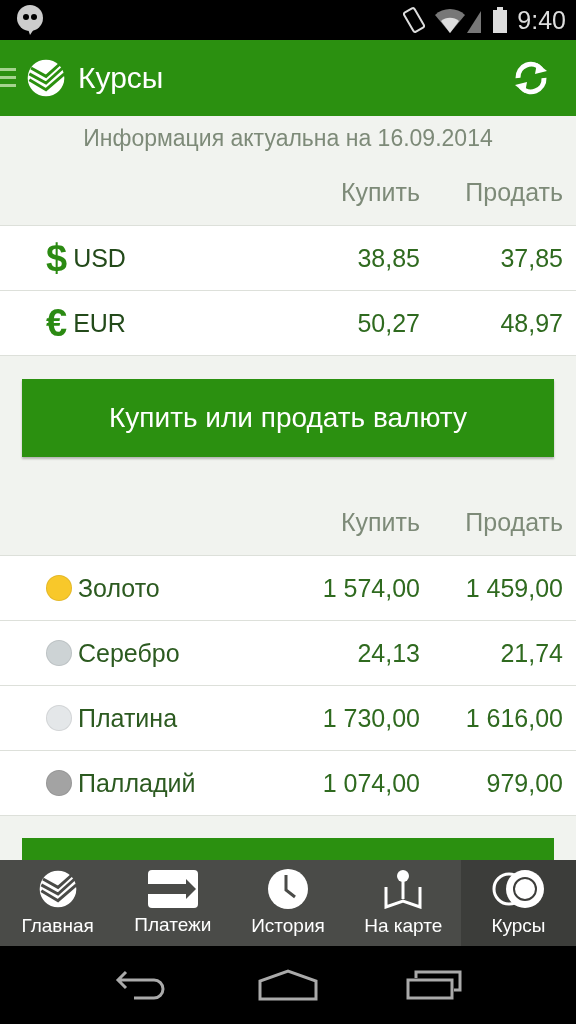 Image resolution: width=576 pixels, height=1024 pixels. What do you see at coordinates (459, 20) in the screenshot?
I see `signal-icon` at bounding box center [459, 20].